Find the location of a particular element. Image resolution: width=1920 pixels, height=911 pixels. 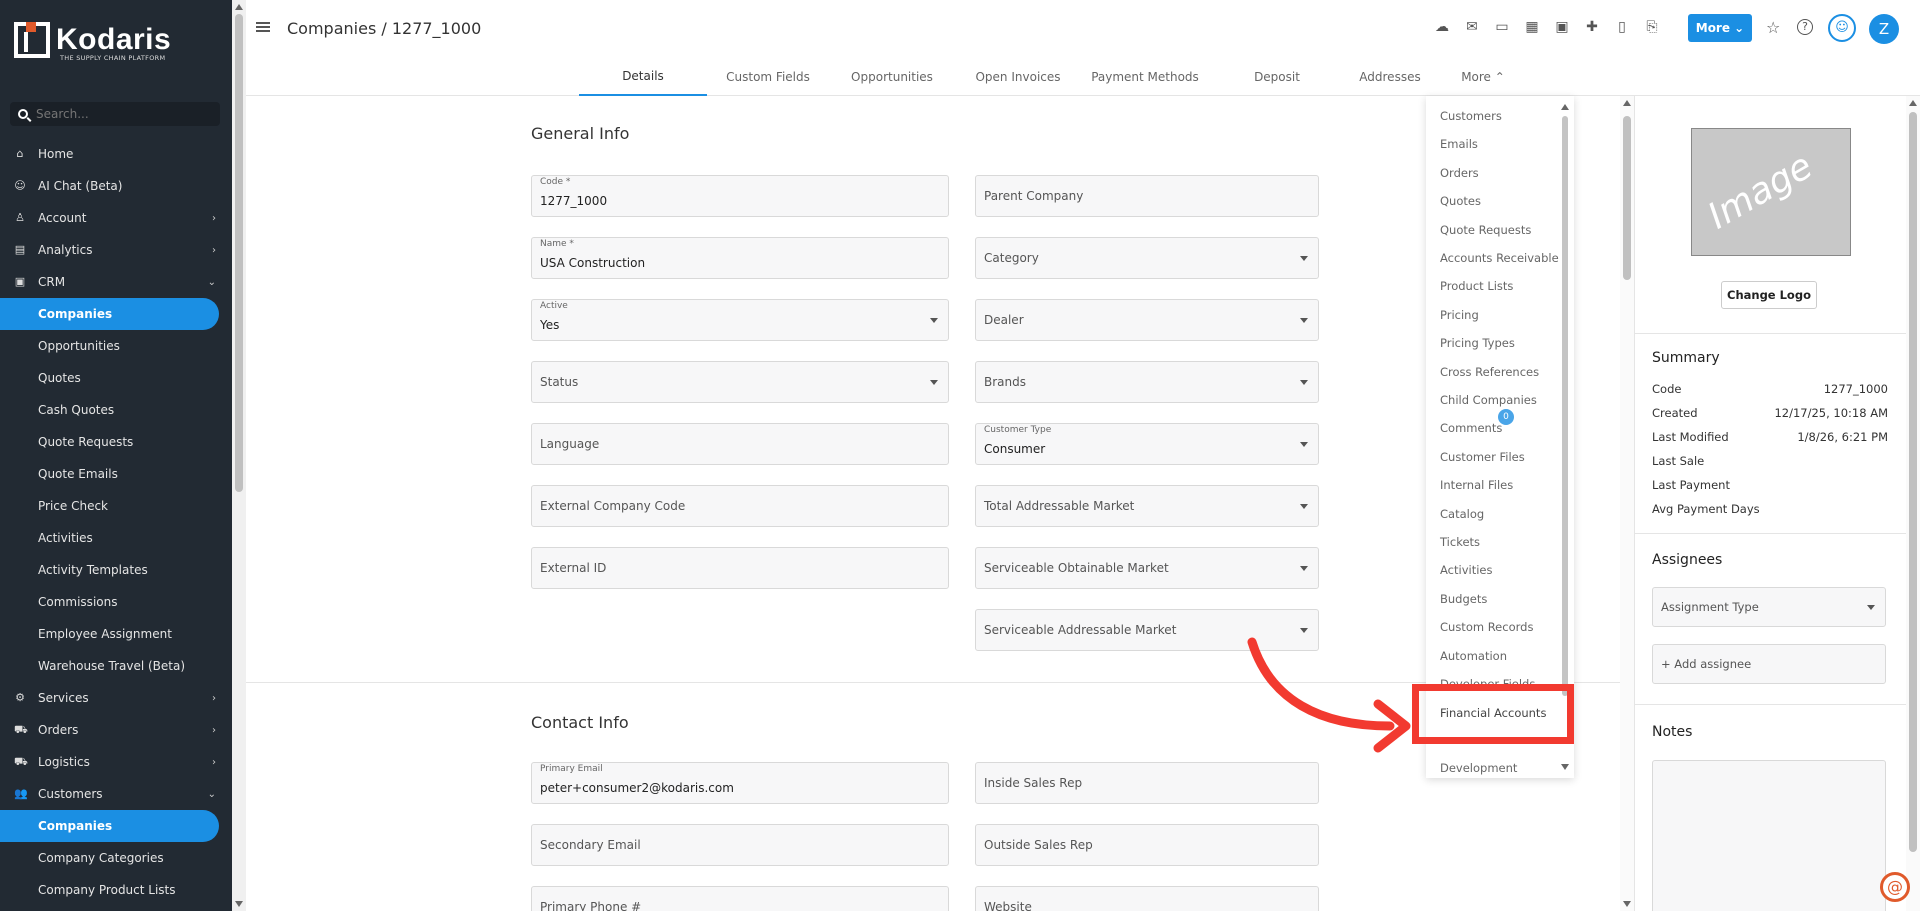

total-addressable-market-select: Total Addressable Market is located at coordinates (1147, 506).